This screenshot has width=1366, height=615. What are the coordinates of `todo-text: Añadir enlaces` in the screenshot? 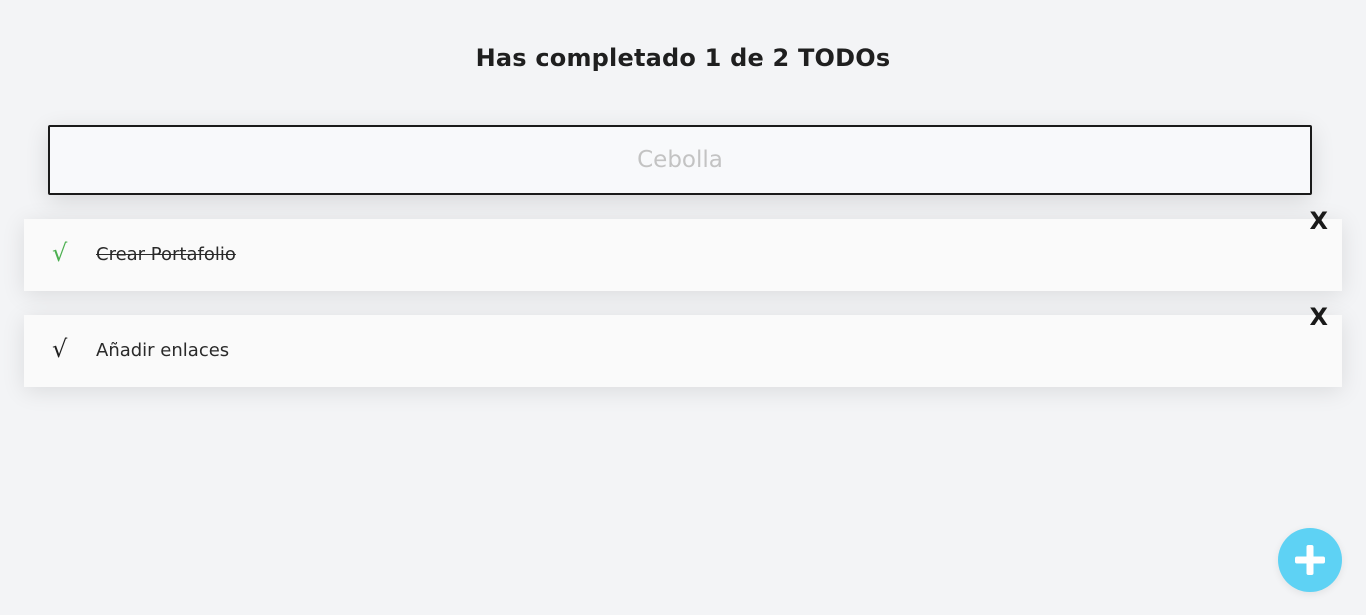 It's located at (163, 350).